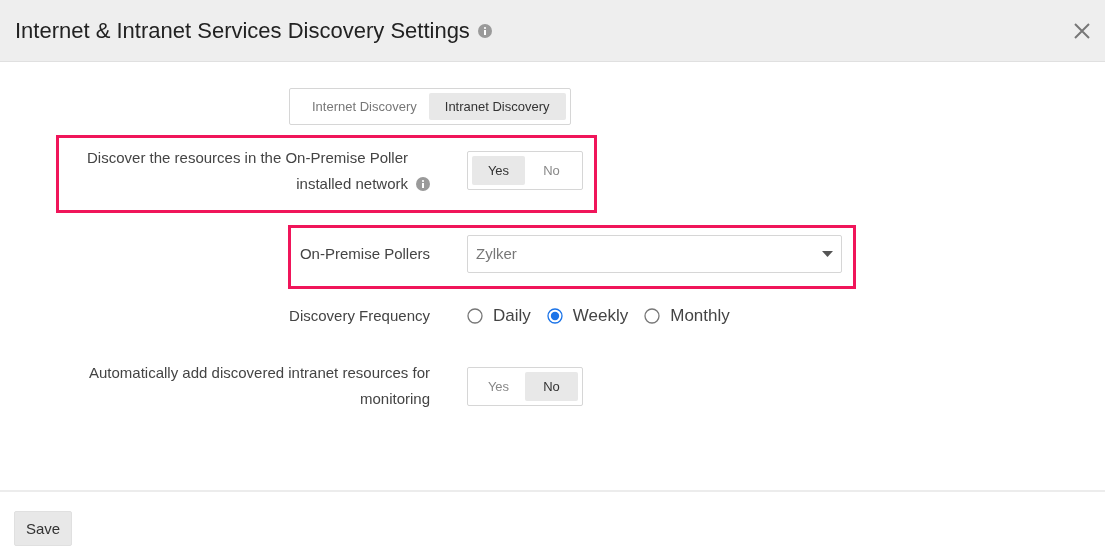  I want to click on save-button: Save, so click(43, 528).